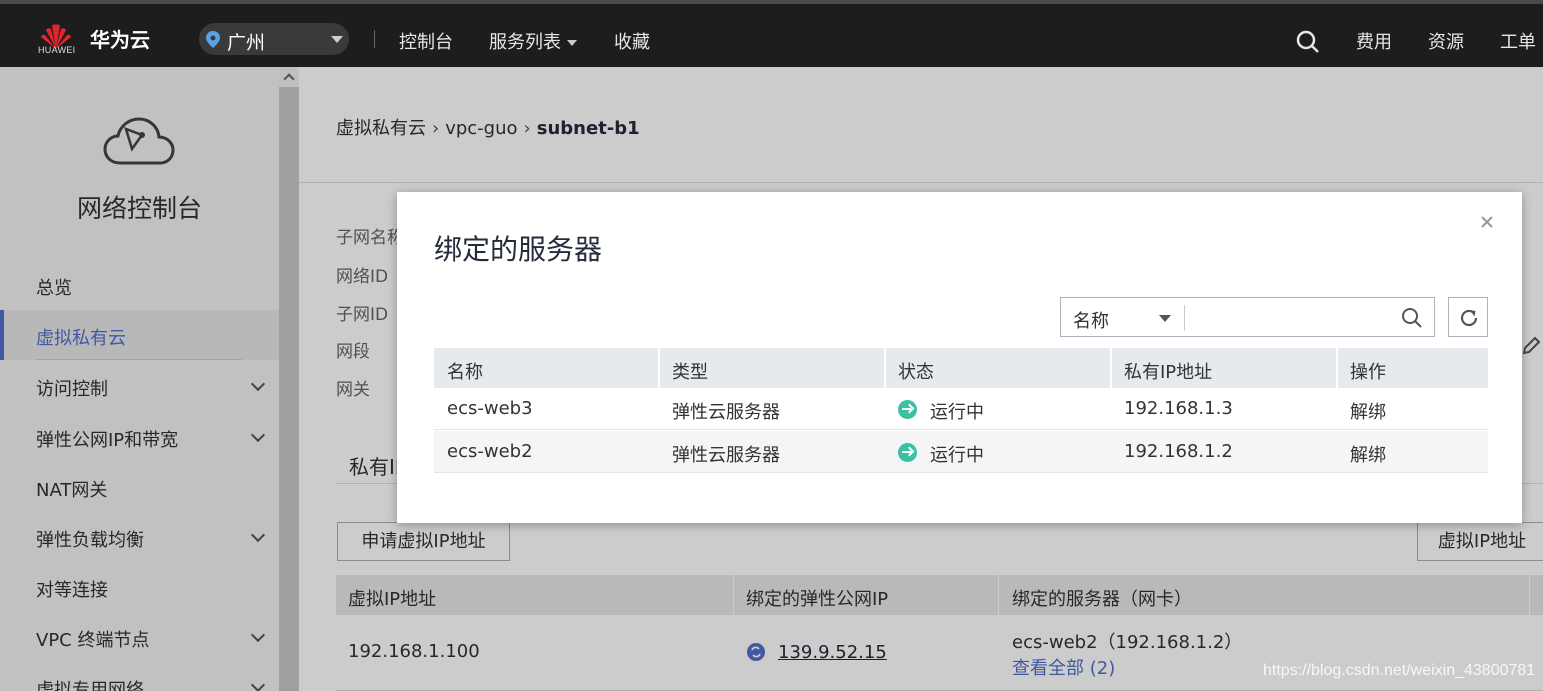  Describe the element at coordinates (213, 39) in the screenshot. I see `location-pin-icon` at that location.